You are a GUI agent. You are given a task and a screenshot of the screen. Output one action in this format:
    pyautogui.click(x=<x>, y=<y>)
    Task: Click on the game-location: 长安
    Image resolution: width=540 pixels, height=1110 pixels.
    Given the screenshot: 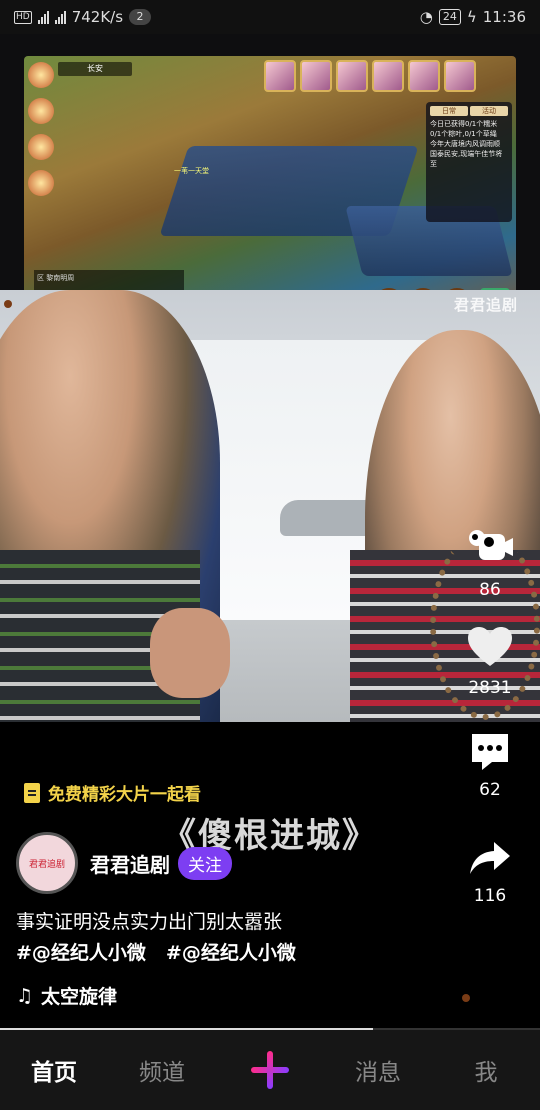 What is the action you would take?
    pyautogui.click(x=95, y=69)
    